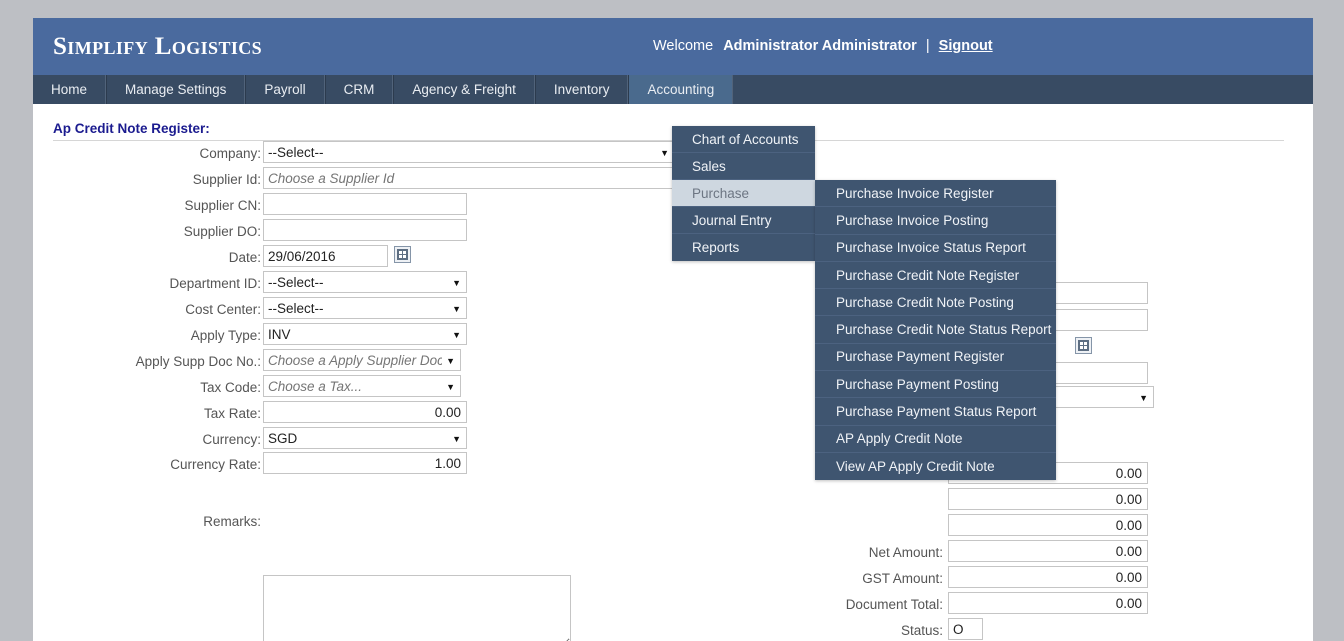 This screenshot has width=1344, height=641. I want to click on label-date: Date:, so click(244, 257).